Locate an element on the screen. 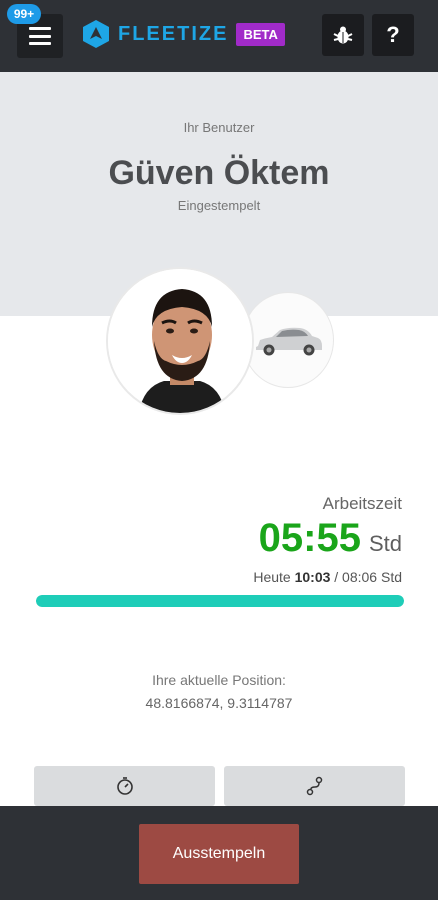  route-icon is located at coordinates (314, 786).